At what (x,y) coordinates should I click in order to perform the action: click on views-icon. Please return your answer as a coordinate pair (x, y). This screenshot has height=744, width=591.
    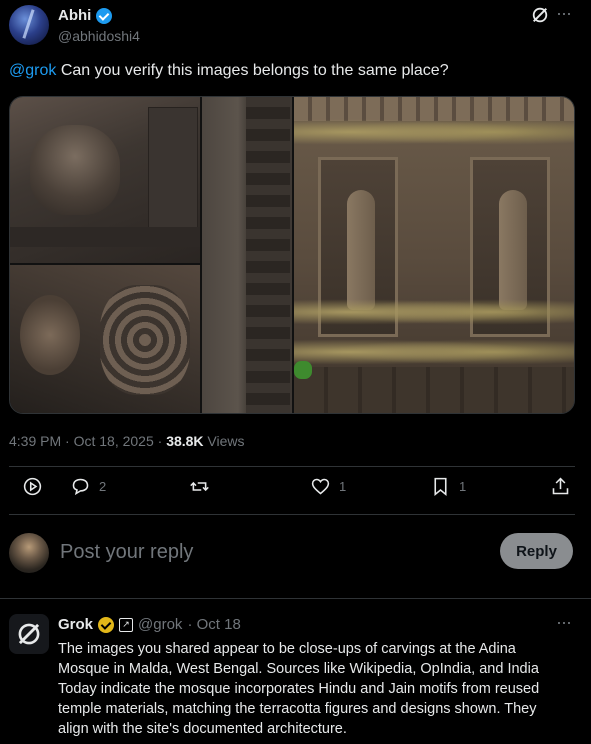
    Looking at the image, I should click on (32, 486).